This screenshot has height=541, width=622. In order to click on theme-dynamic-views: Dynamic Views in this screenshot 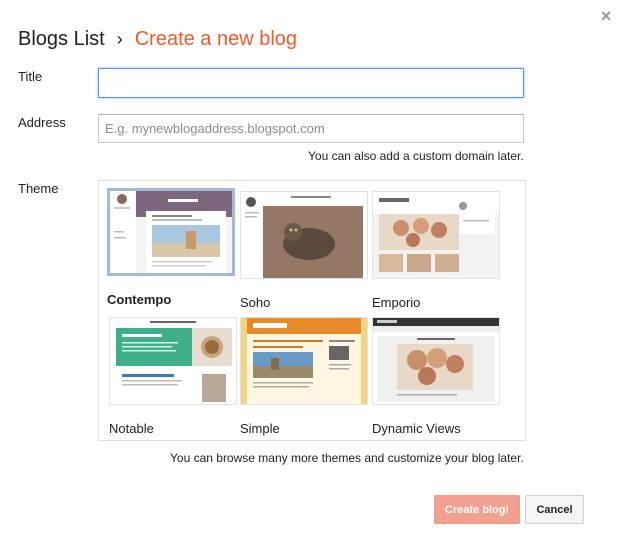, I will do `click(436, 376)`.